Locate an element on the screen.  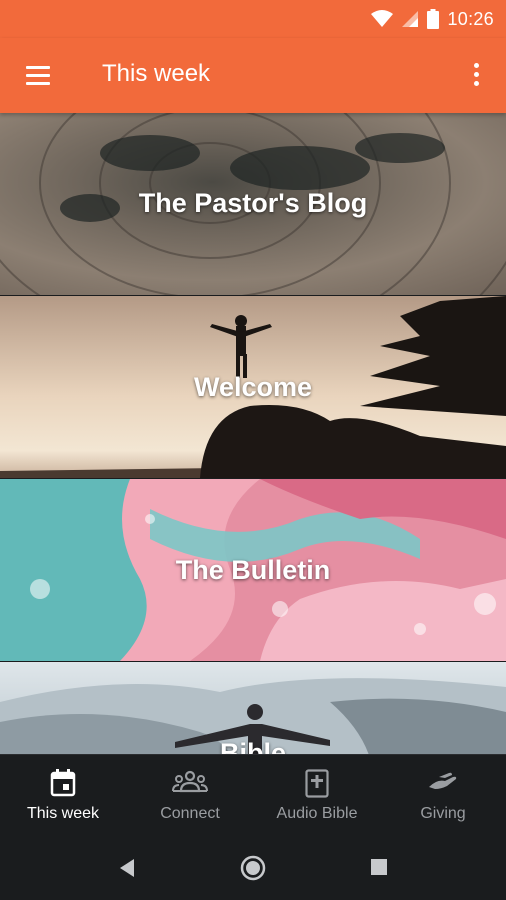
card-title: Welcome is located at coordinates (253, 387).